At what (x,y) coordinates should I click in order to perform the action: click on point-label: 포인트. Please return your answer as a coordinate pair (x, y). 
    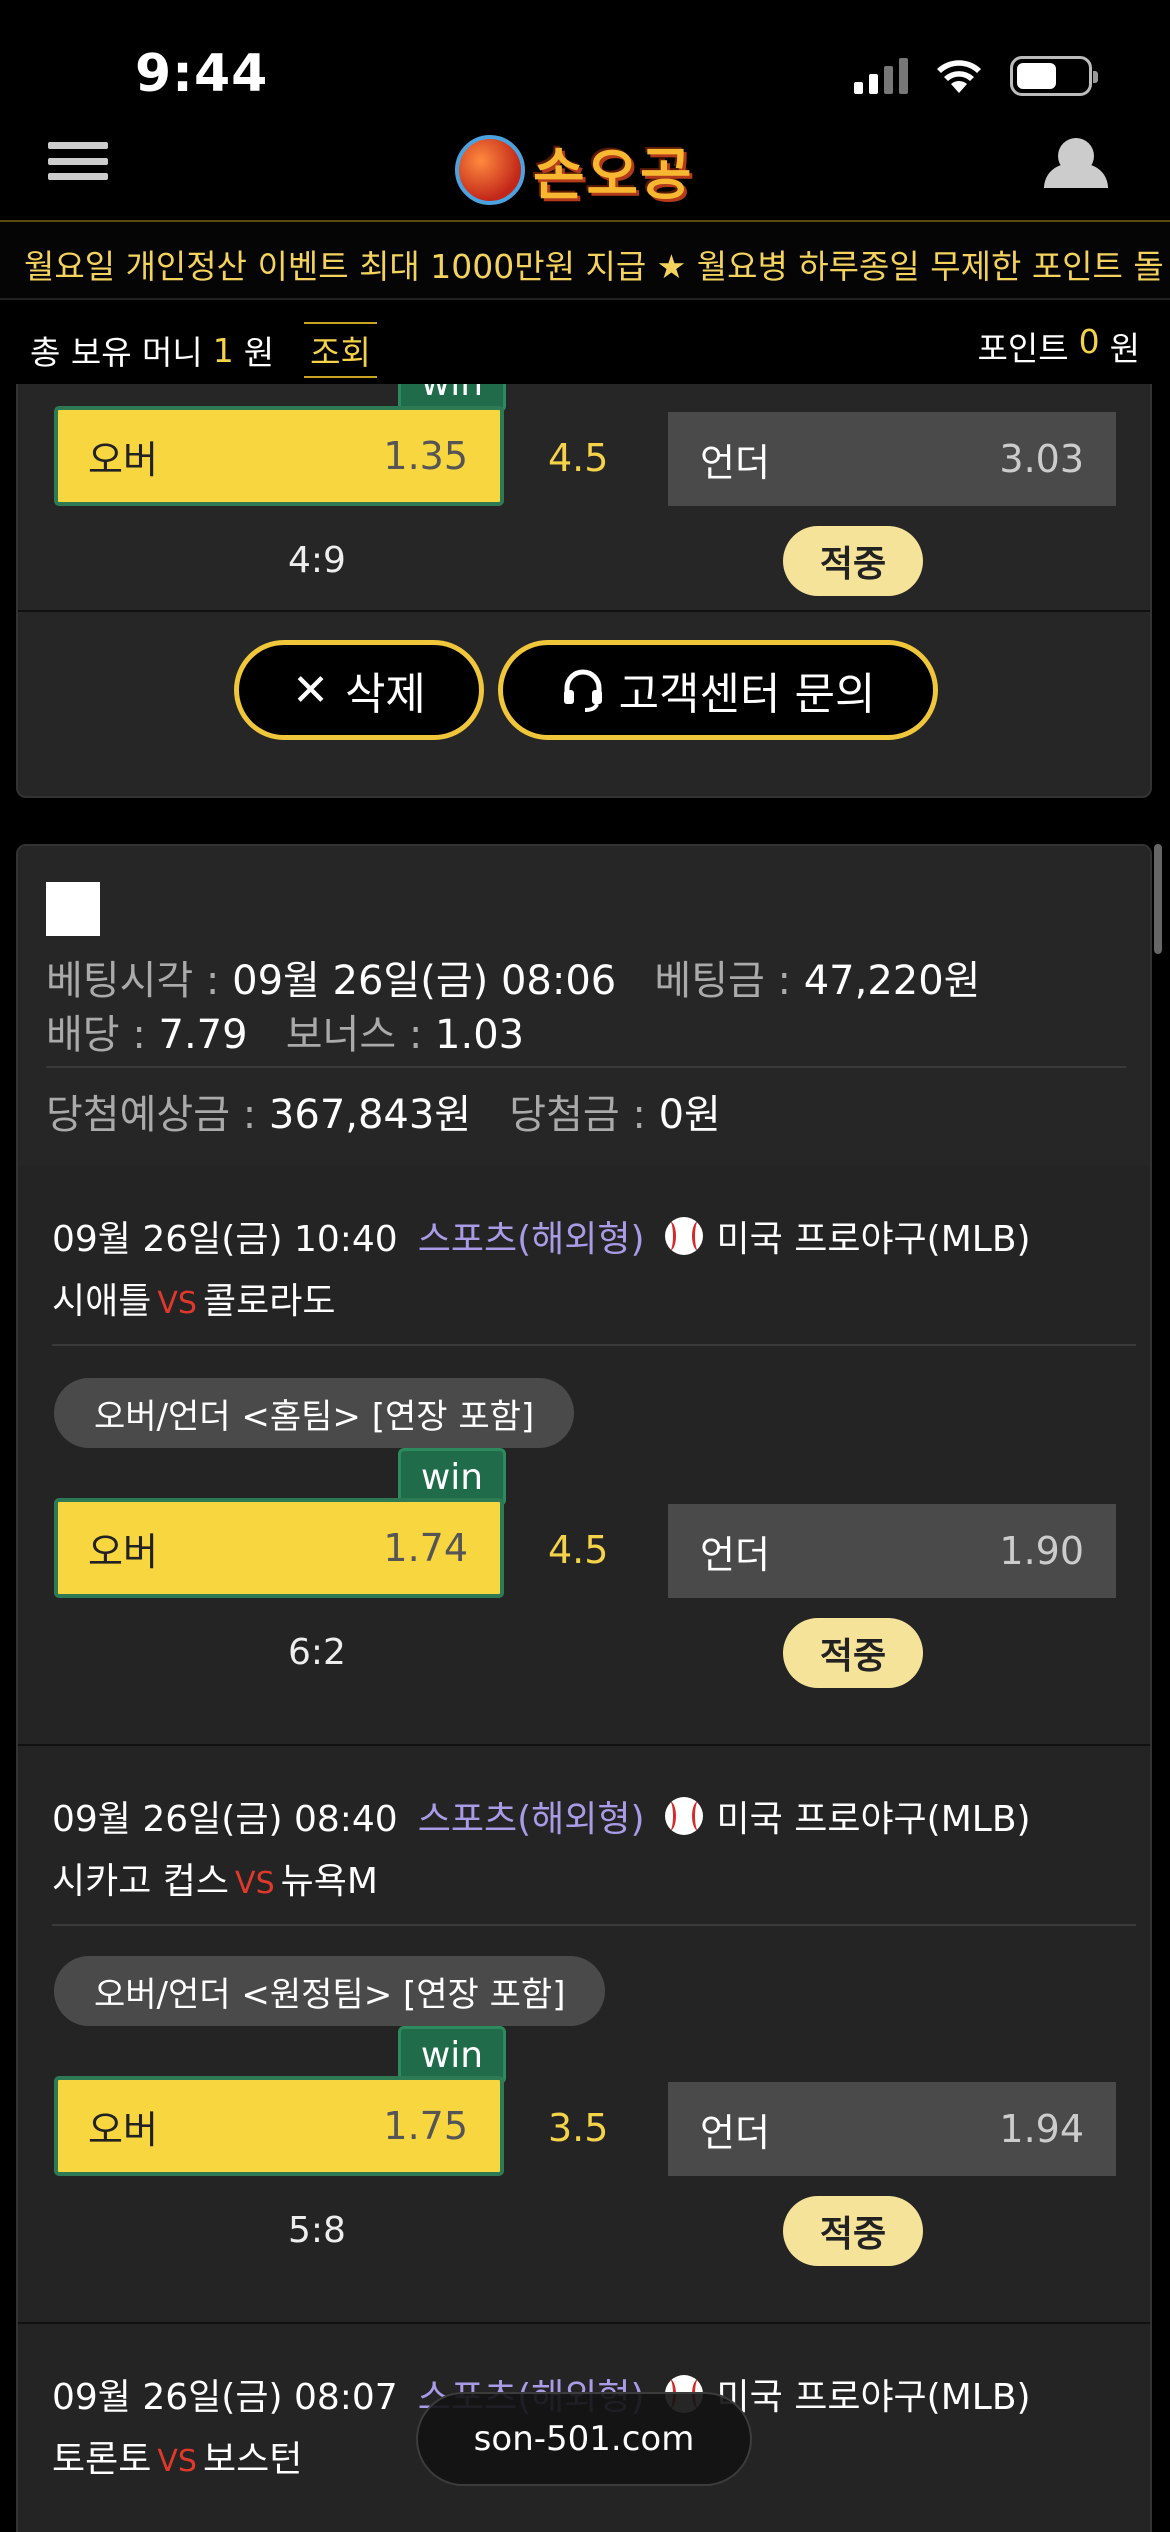
    Looking at the image, I should click on (1023, 348).